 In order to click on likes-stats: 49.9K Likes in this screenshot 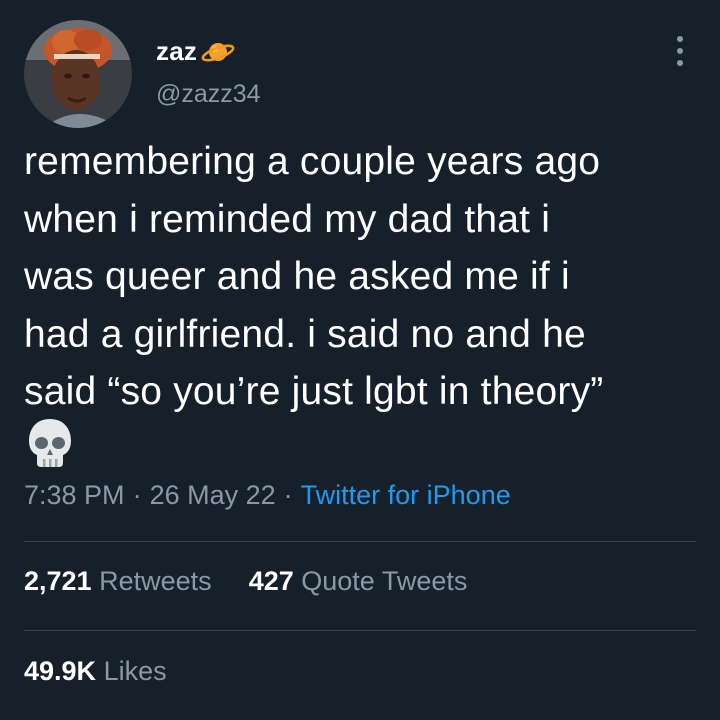, I will do `click(95, 671)`.